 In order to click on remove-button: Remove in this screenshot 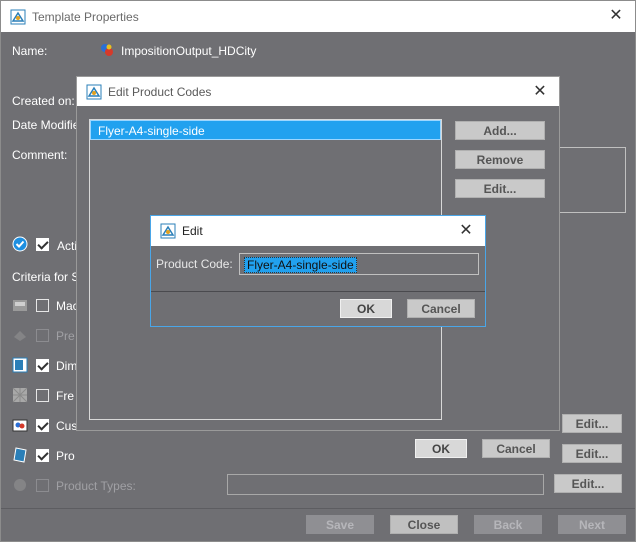, I will do `click(500, 159)`.